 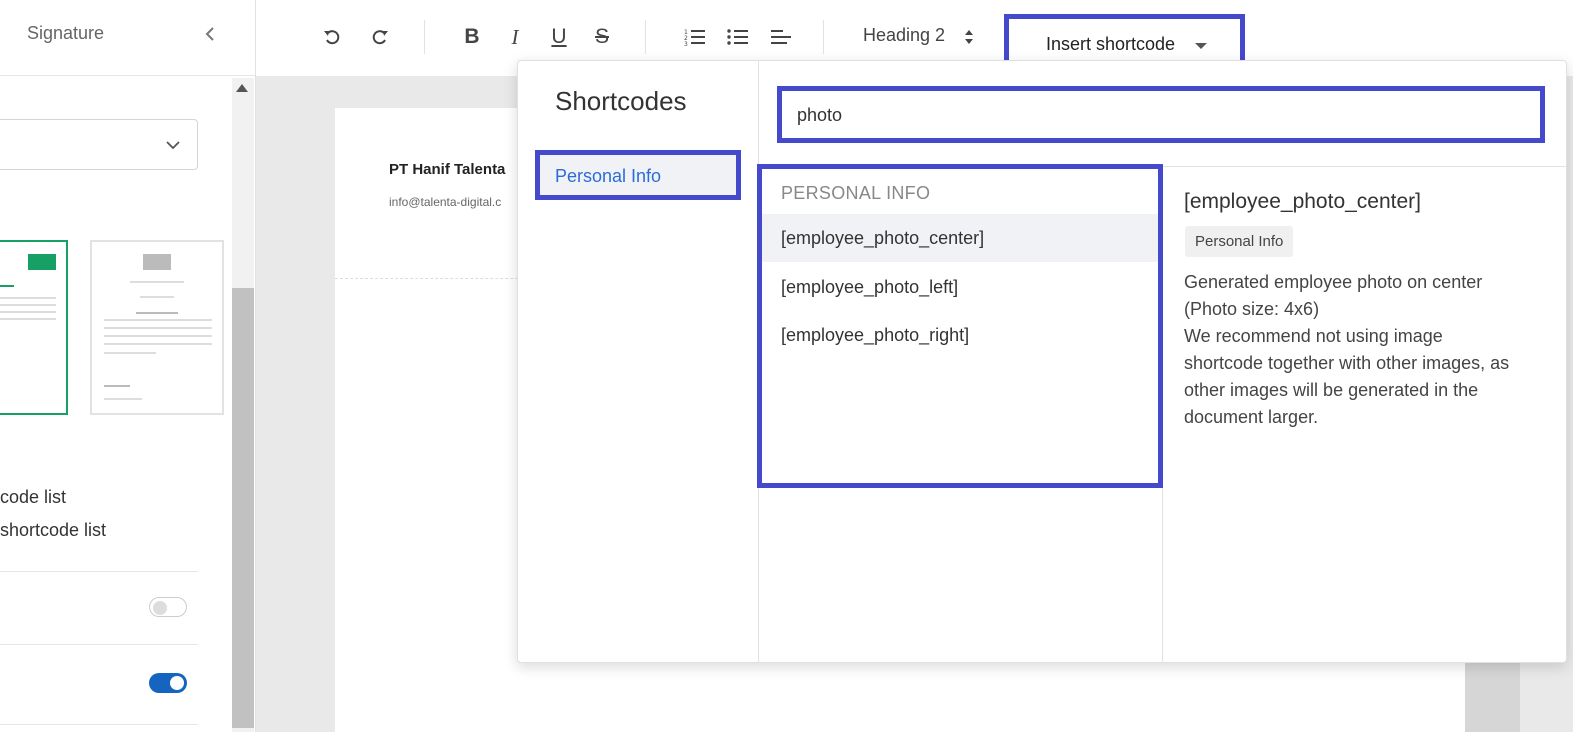 What do you see at coordinates (515, 37) in the screenshot?
I see `italic-icon: I` at bounding box center [515, 37].